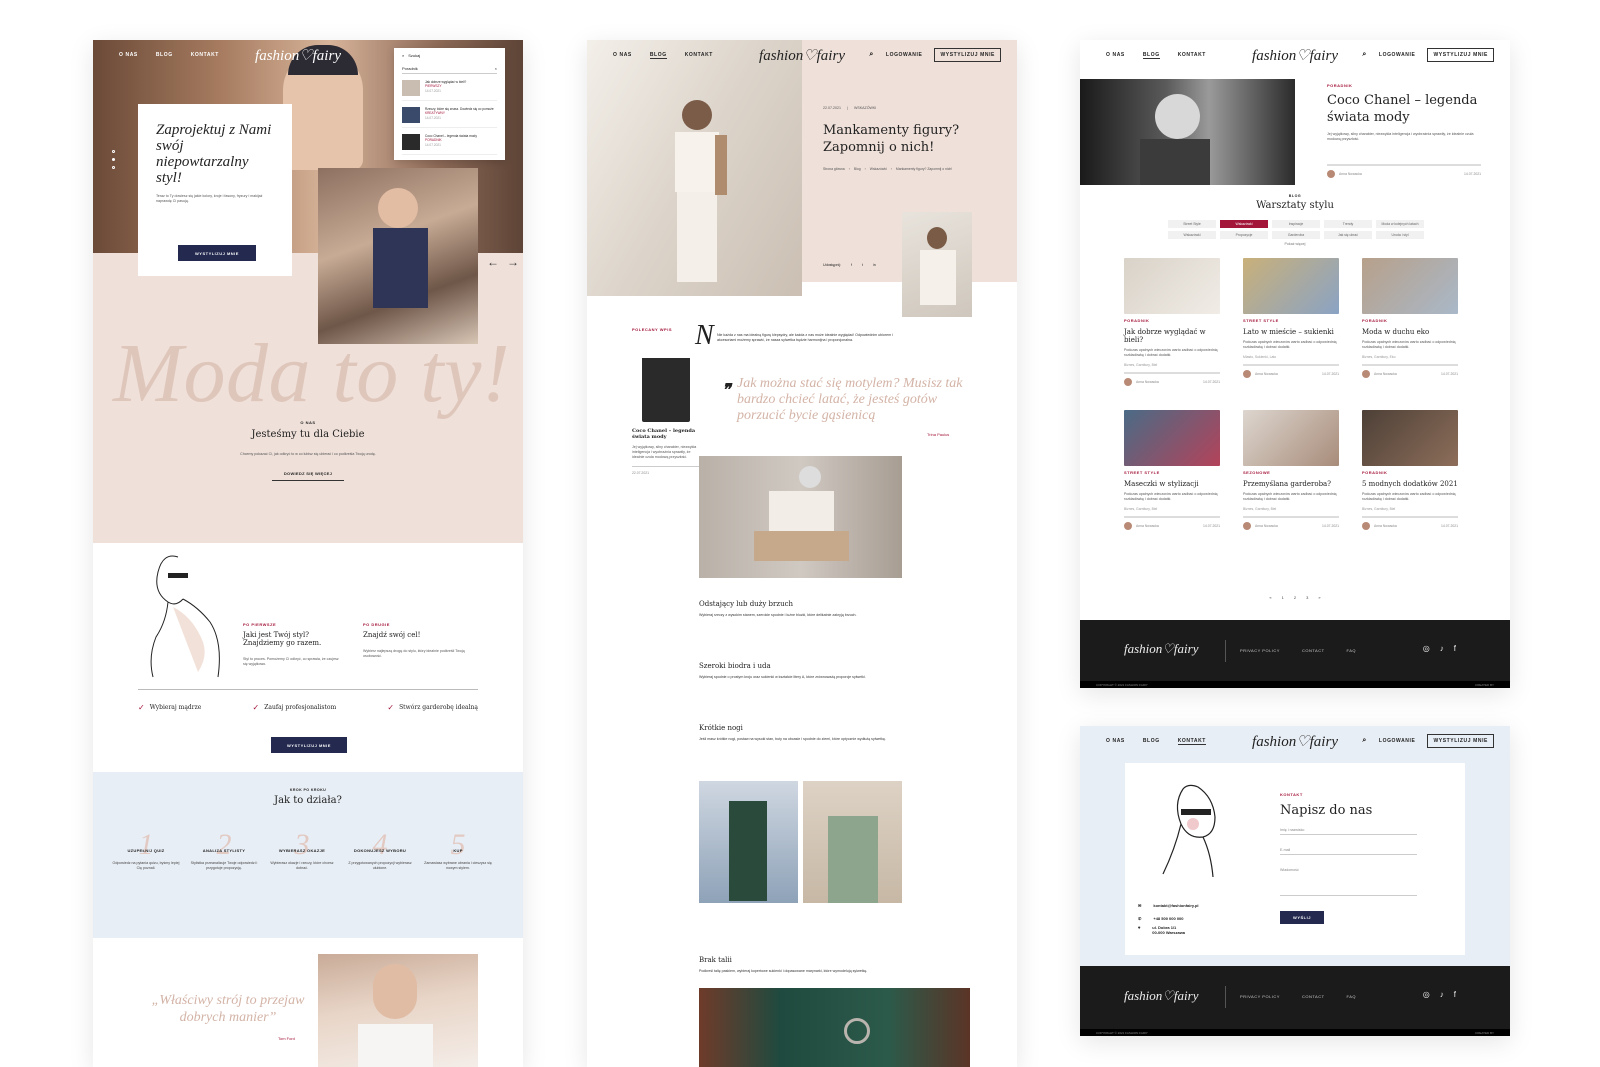 The image size is (1600, 1067). Describe the element at coordinates (1348, 224) in the screenshot. I see `filter-chip: Trendy` at that location.